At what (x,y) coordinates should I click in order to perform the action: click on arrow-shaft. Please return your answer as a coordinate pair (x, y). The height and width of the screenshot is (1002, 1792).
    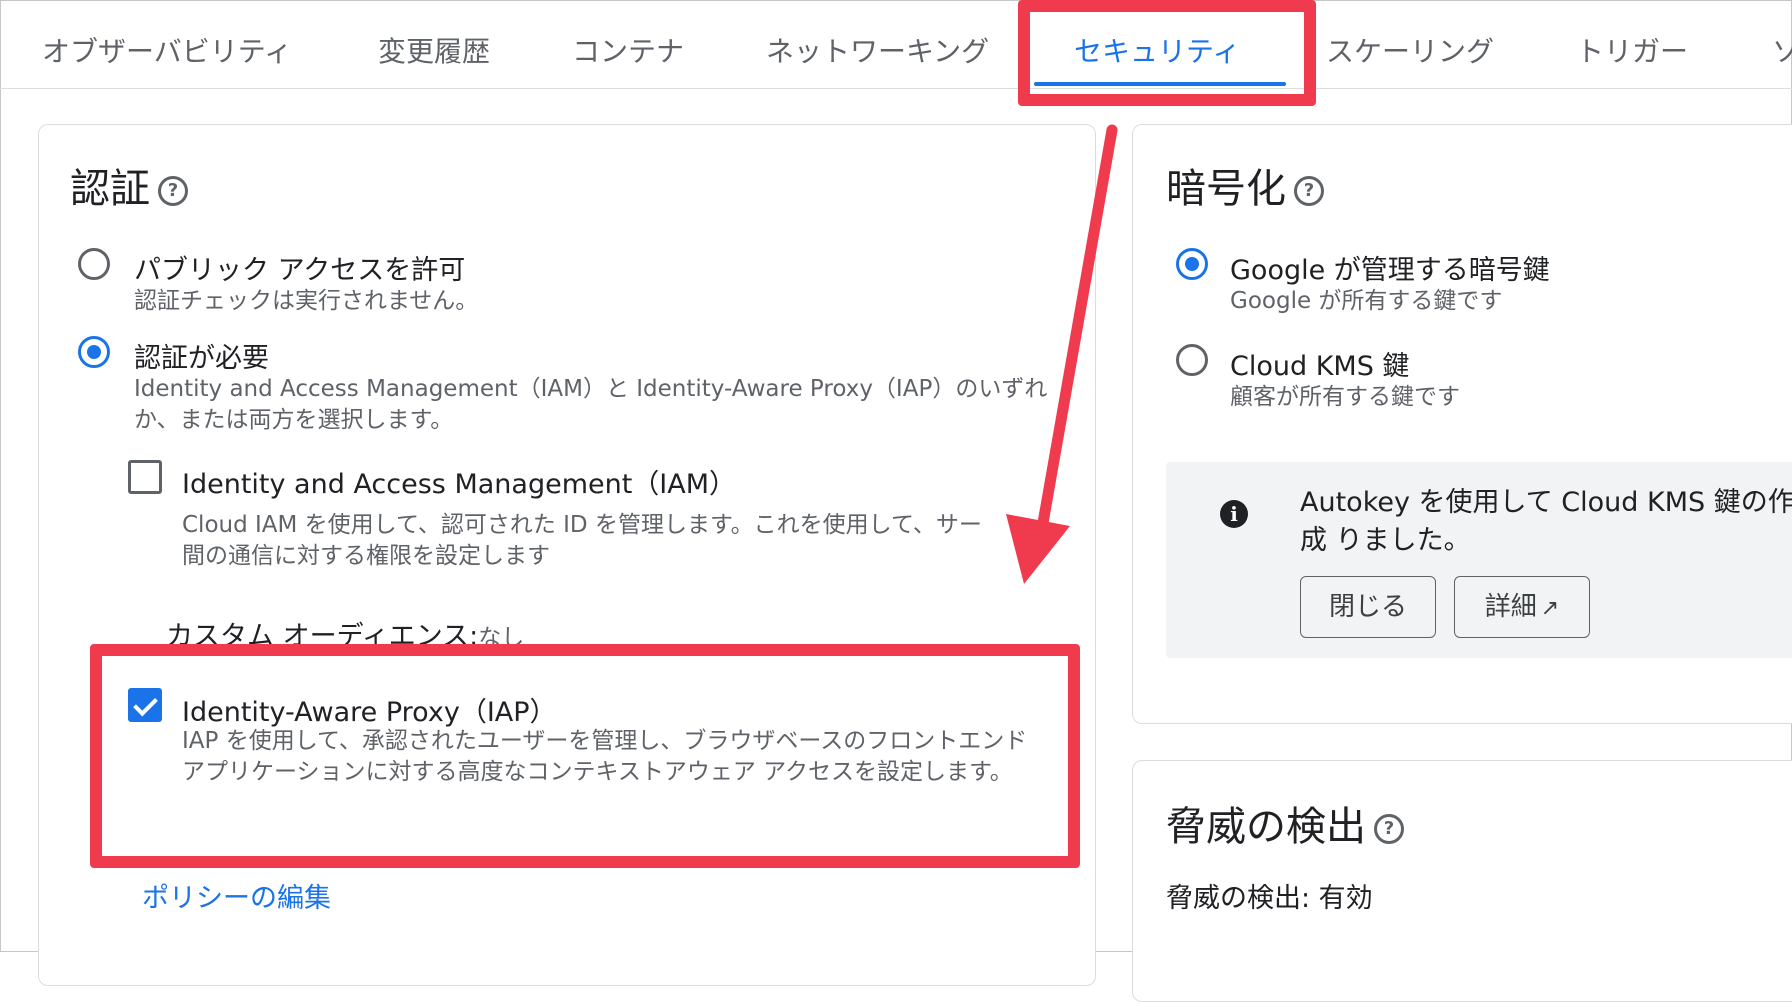
    Looking at the image, I should click on (1076, 335).